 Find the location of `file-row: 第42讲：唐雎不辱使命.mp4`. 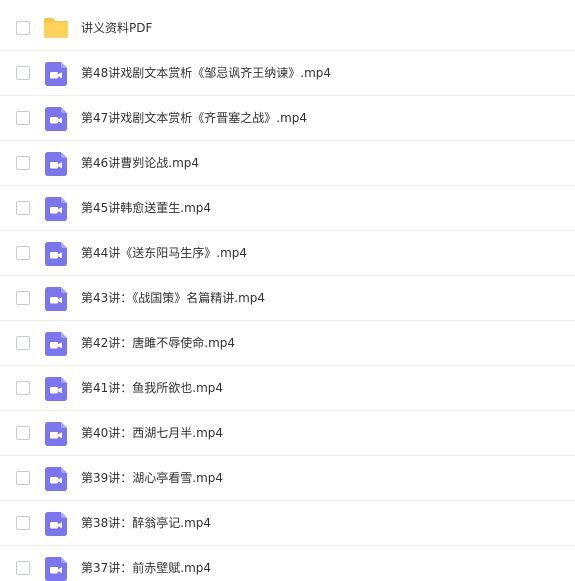

file-row: 第42讲：唐雎不辱使命.mp4 is located at coordinates (287, 343).